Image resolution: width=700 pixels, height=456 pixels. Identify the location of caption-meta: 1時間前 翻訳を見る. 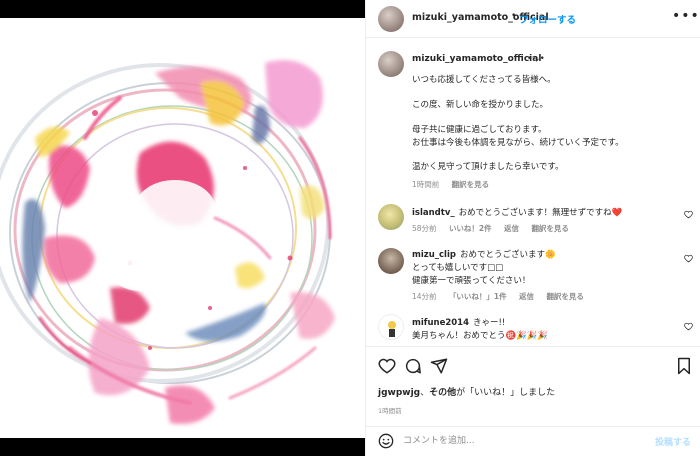
(455, 184).